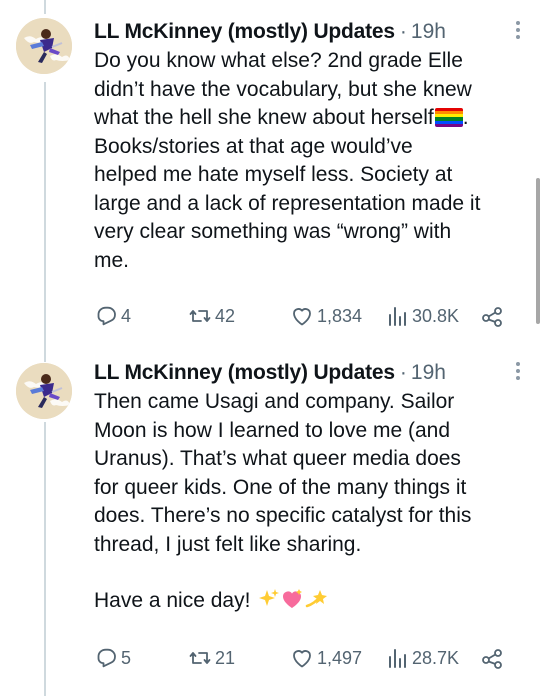  I want to click on sparkles-icon, so click(269, 603).